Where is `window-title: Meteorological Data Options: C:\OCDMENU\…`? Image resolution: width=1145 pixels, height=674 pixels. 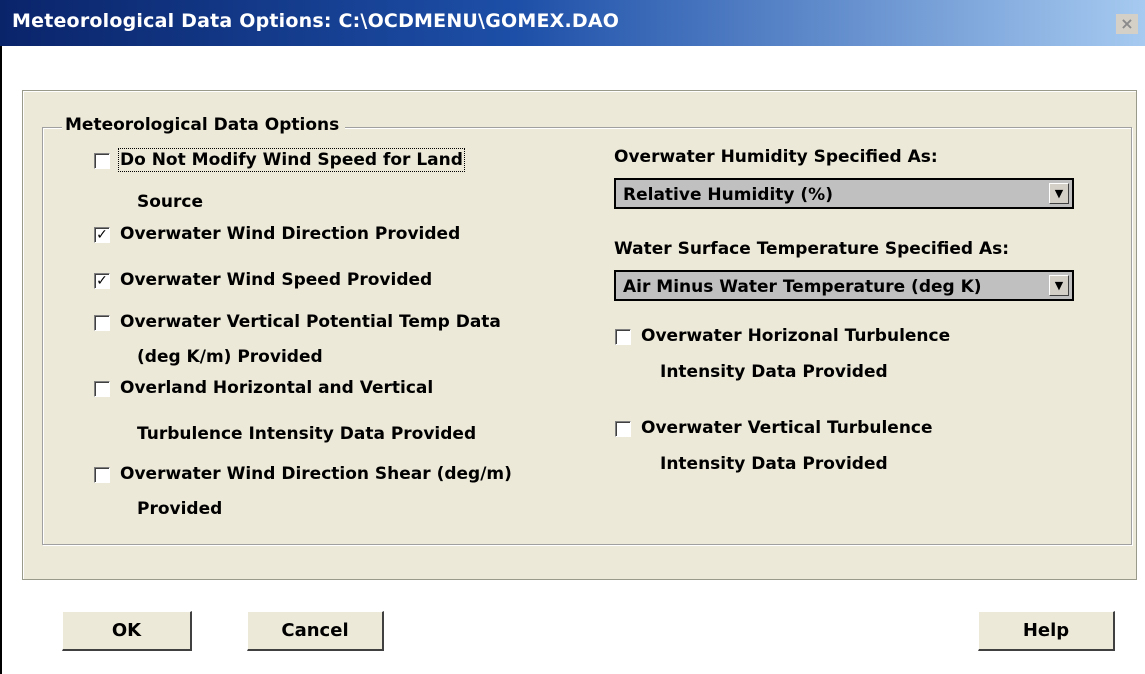
window-title: Meteorological Data Options: C:\OCDMENU\… is located at coordinates (316, 21).